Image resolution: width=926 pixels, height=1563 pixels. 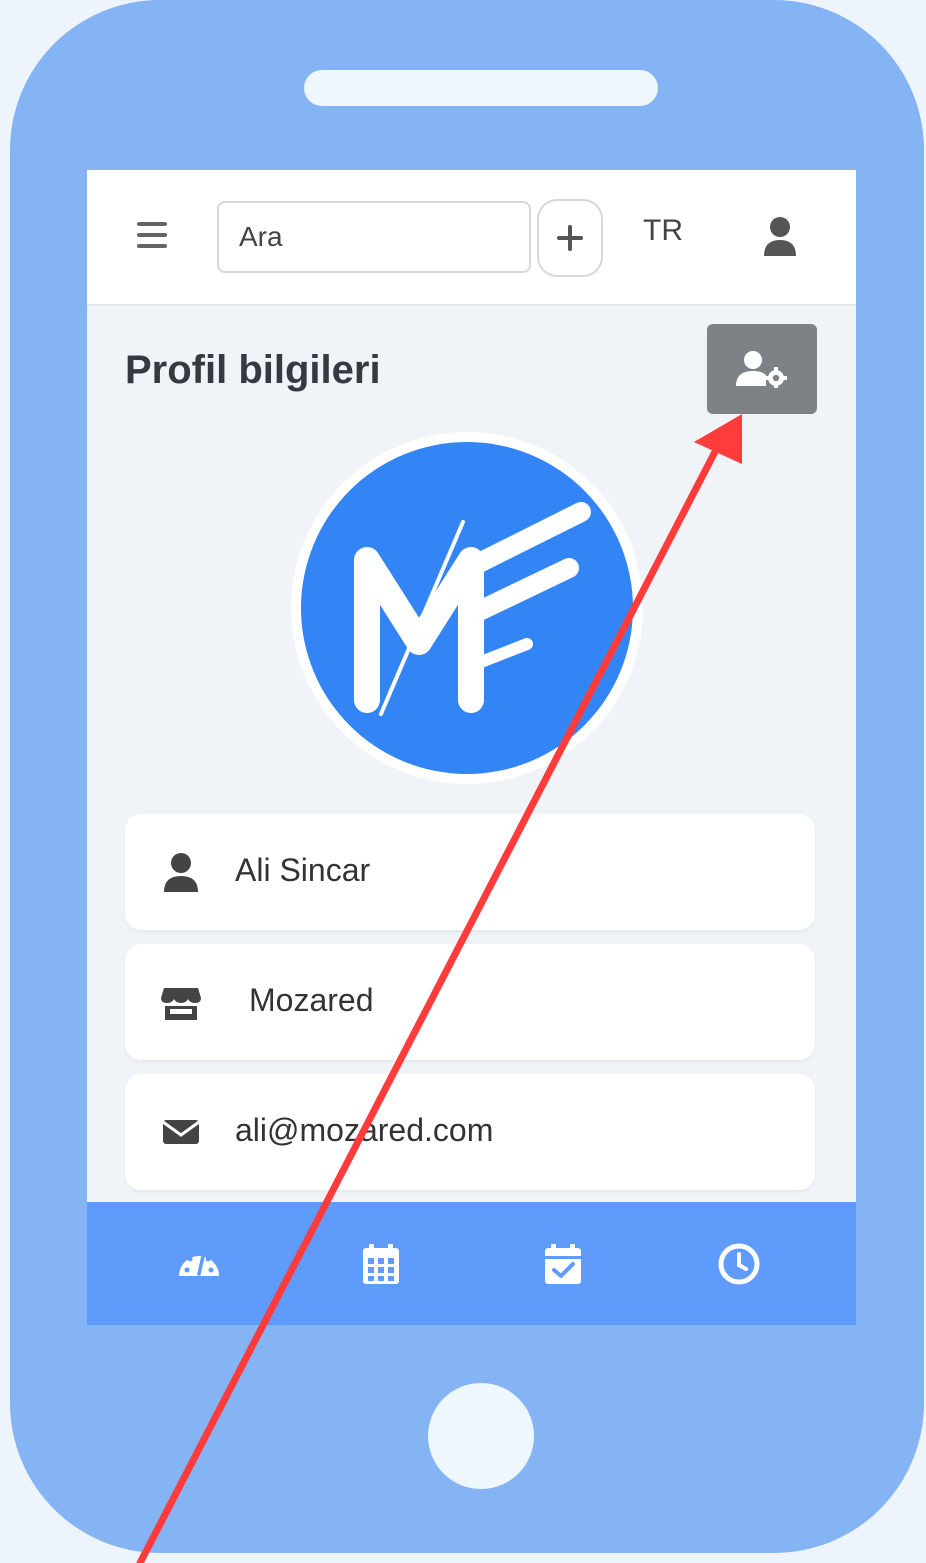 I want to click on user-cog-icon, so click(x=761, y=369).